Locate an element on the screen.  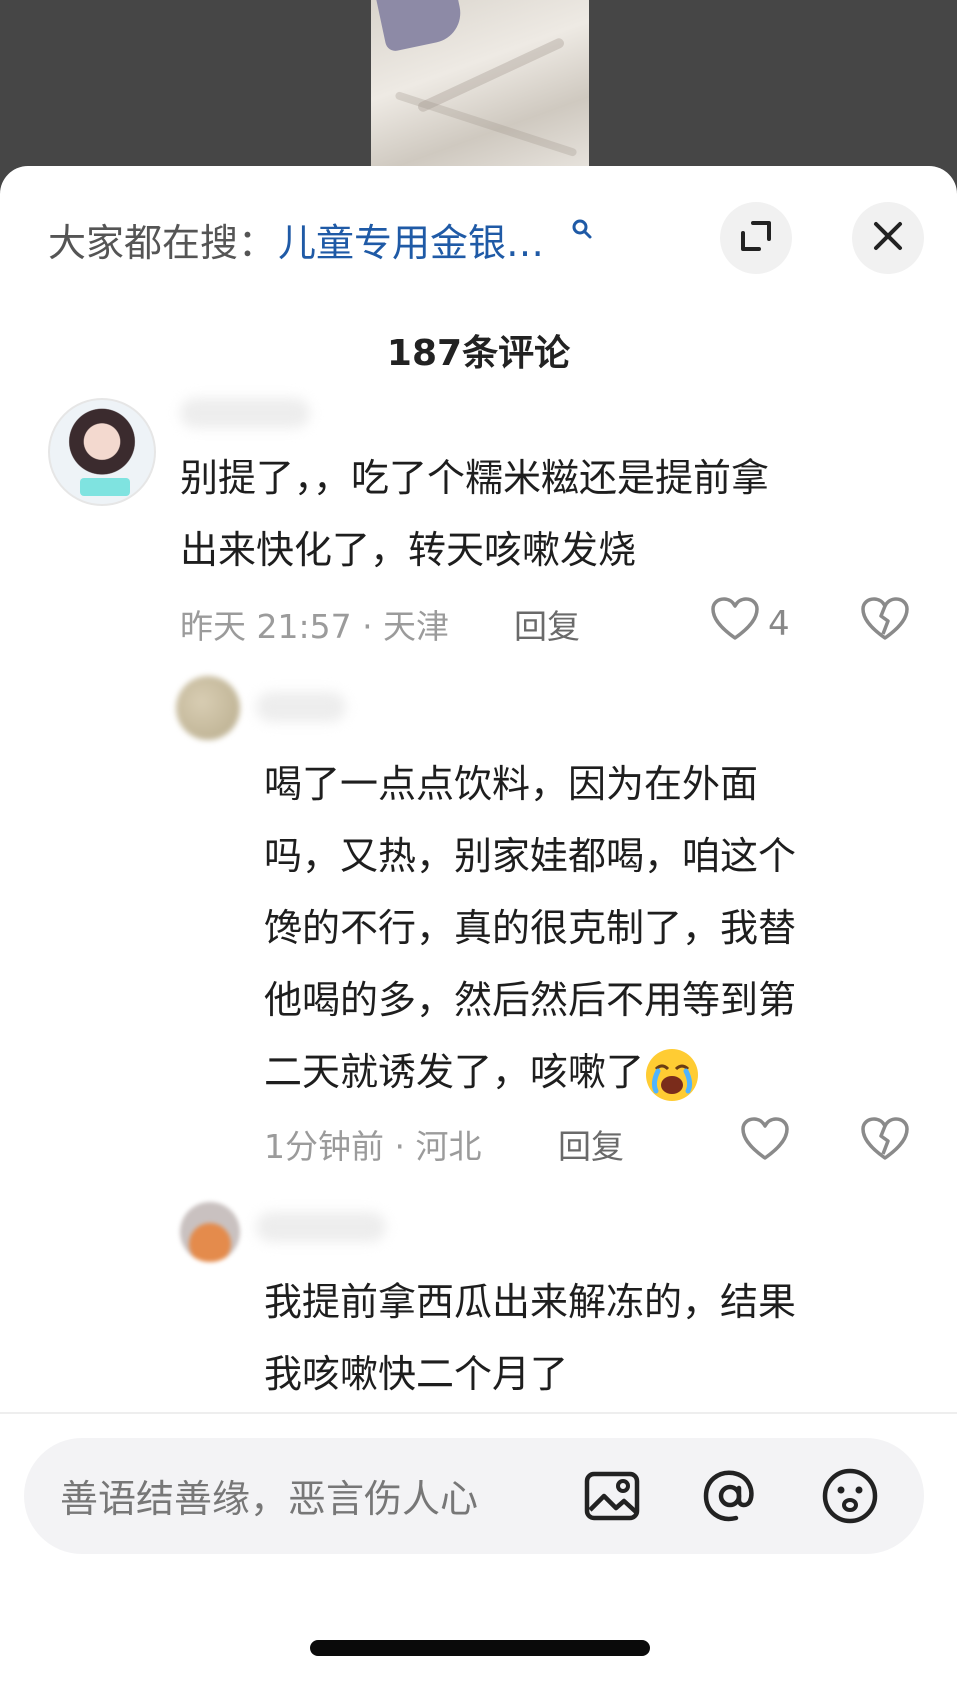
video-thumbnail is located at coordinates (480, 86).